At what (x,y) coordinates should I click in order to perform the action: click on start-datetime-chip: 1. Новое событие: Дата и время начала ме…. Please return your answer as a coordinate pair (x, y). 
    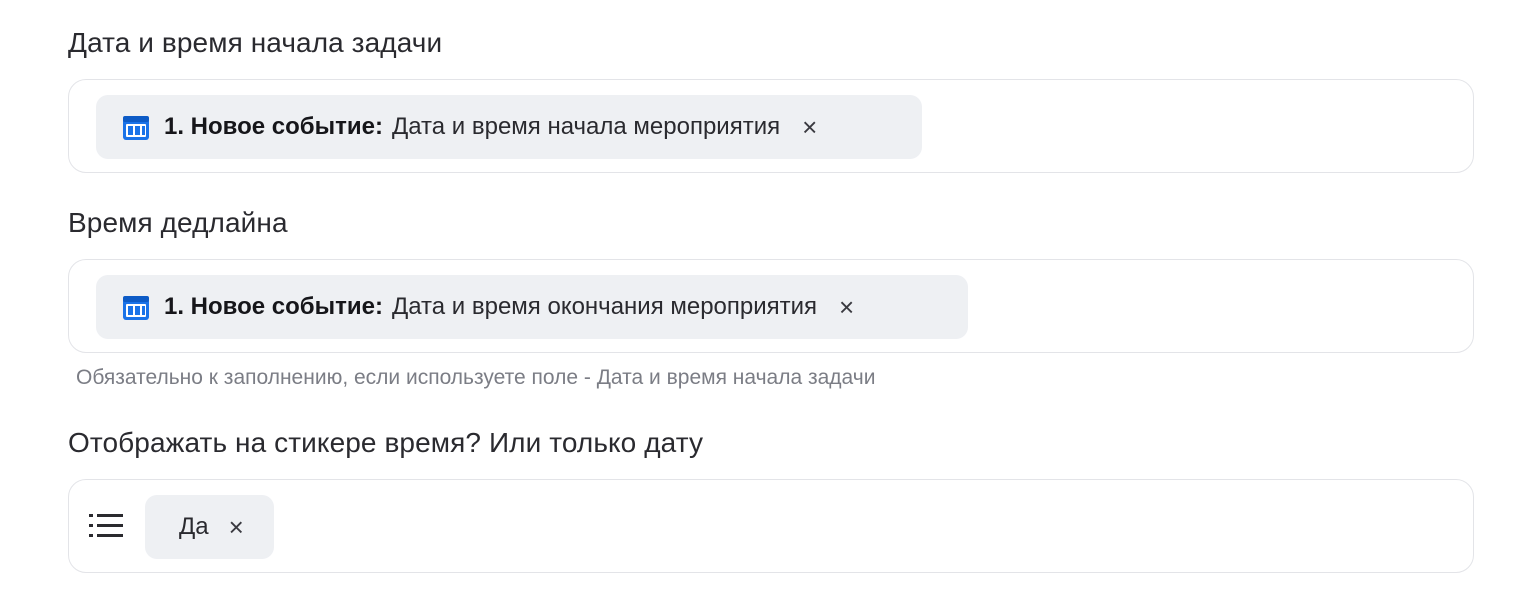
    Looking at the image, I should click on (509, 127).